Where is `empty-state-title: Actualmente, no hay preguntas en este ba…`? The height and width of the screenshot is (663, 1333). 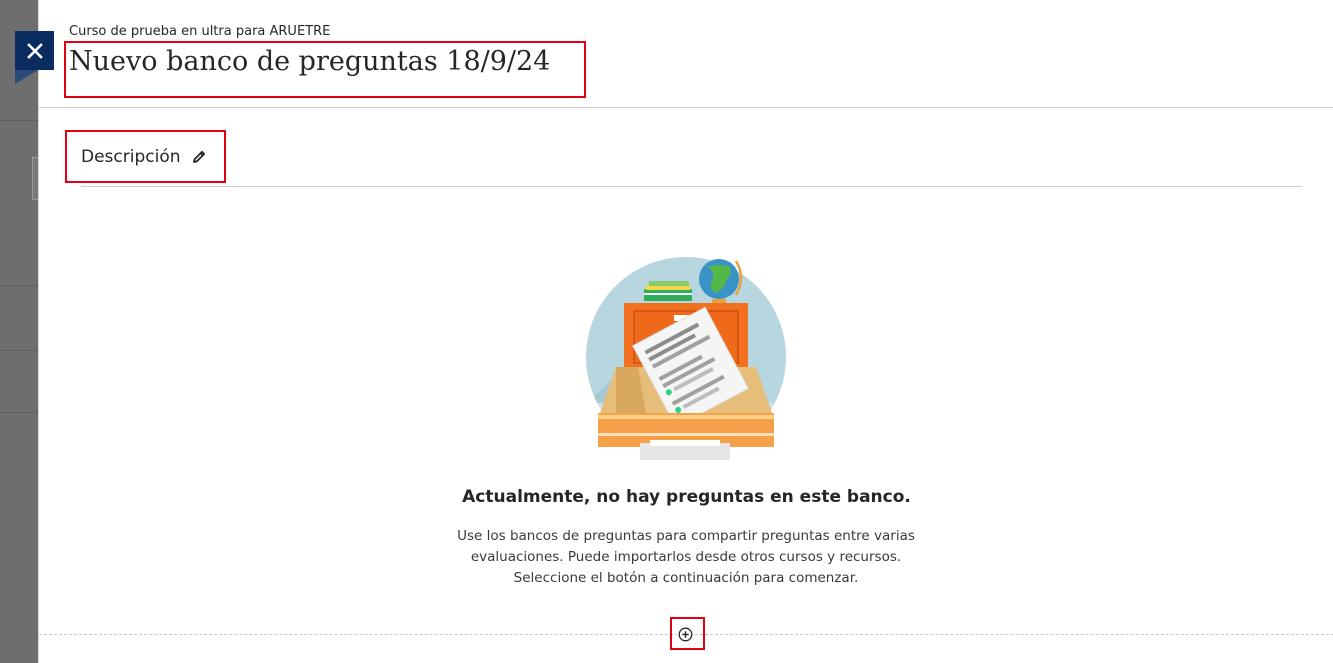 empty-state-title: Actualmente, no hay preguntas en este ba… is located at coordinates (686, 497).